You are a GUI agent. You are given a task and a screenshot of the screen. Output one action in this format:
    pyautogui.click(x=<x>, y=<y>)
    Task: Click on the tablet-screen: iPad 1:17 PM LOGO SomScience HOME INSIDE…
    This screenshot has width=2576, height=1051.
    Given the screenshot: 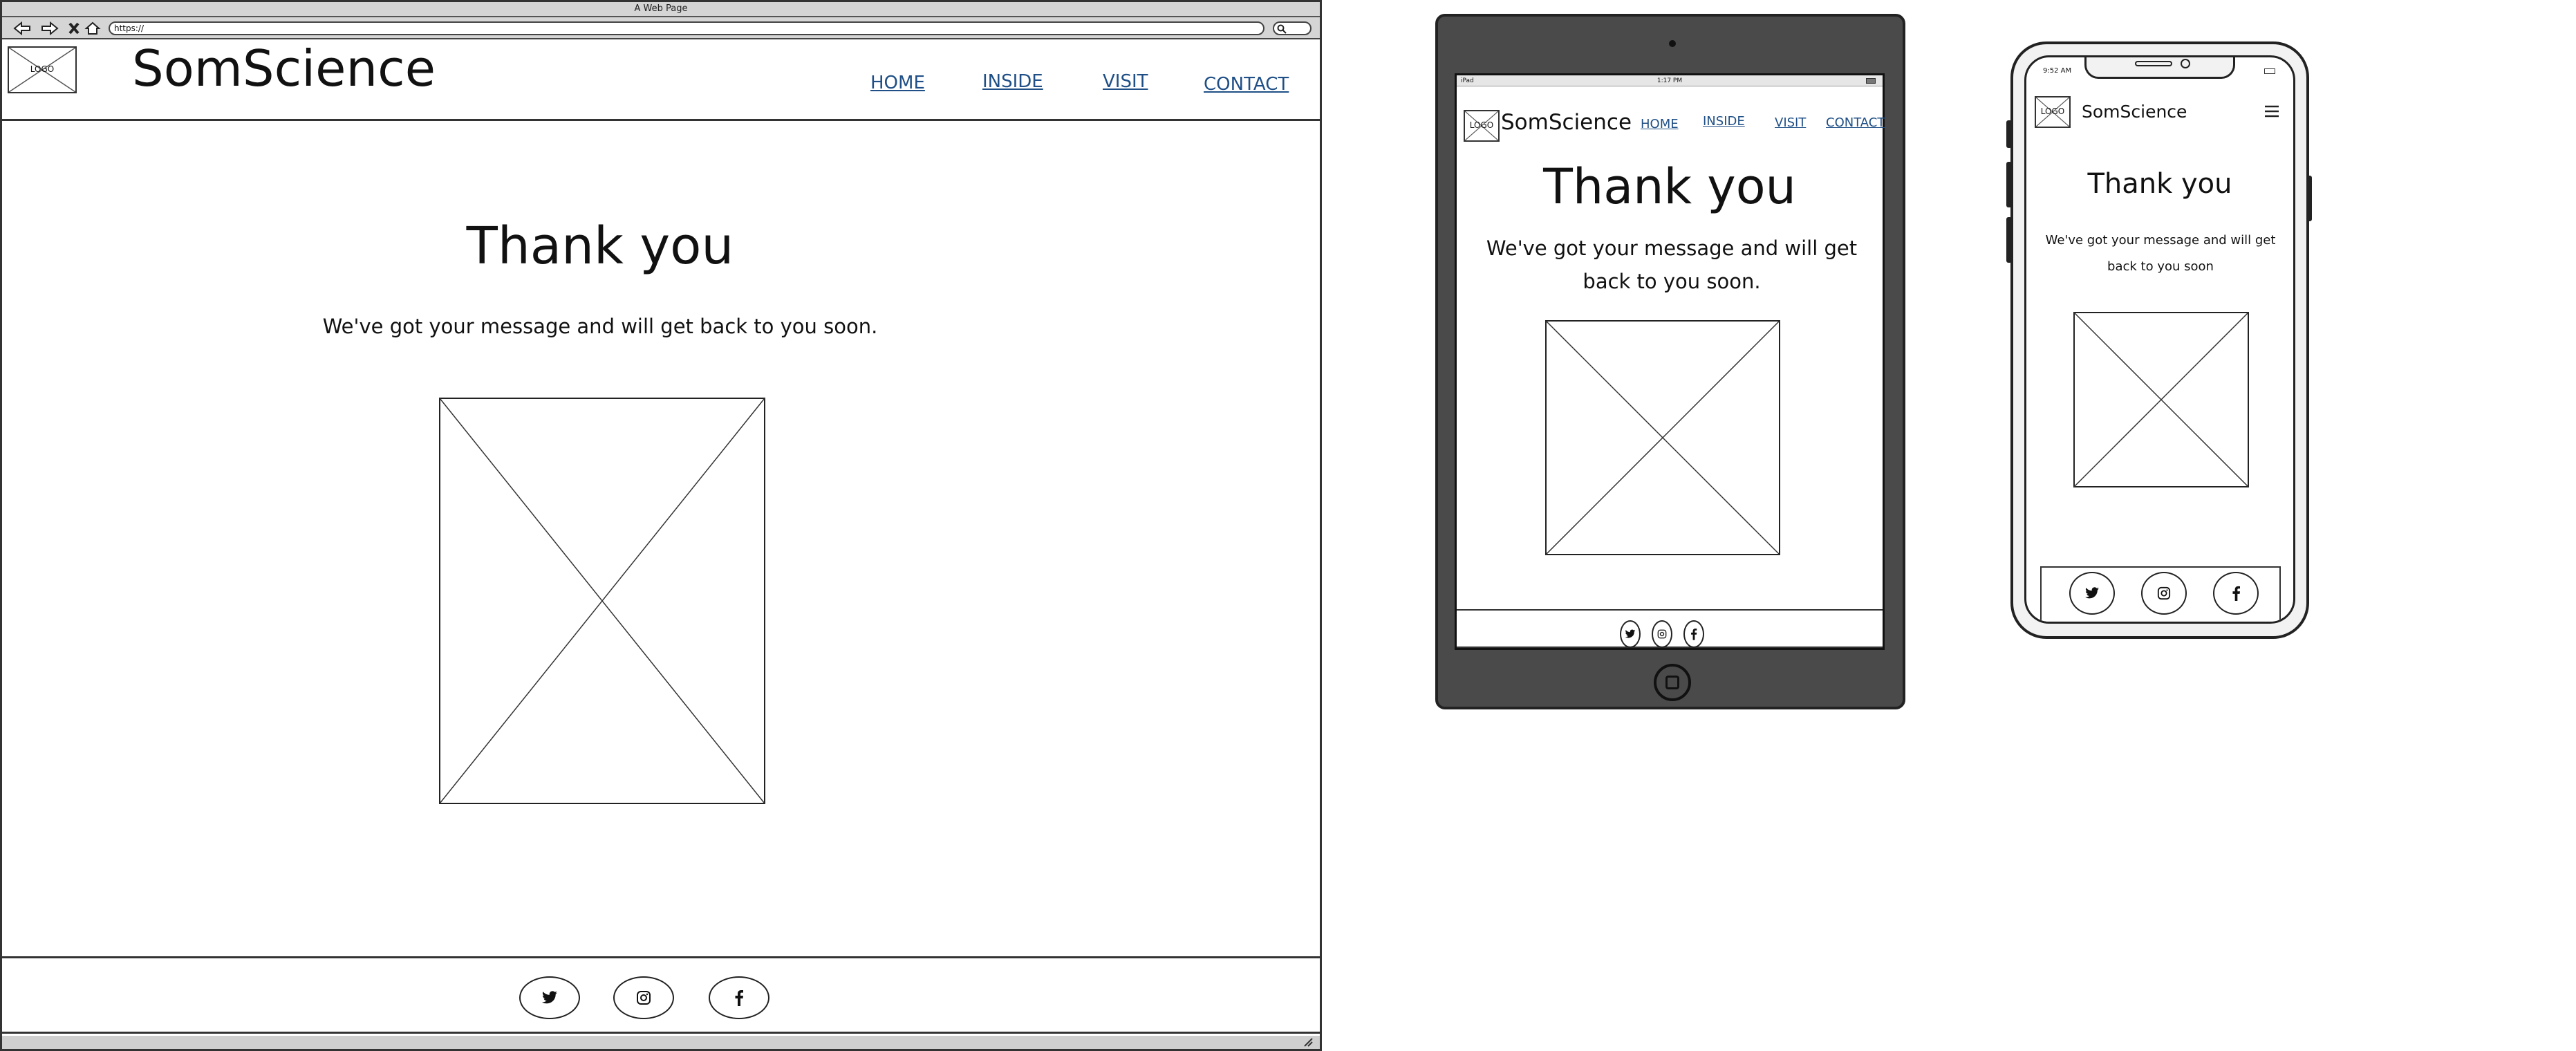 What is the action you would take?
    pyautogui.click(x=1670, y=361)
    